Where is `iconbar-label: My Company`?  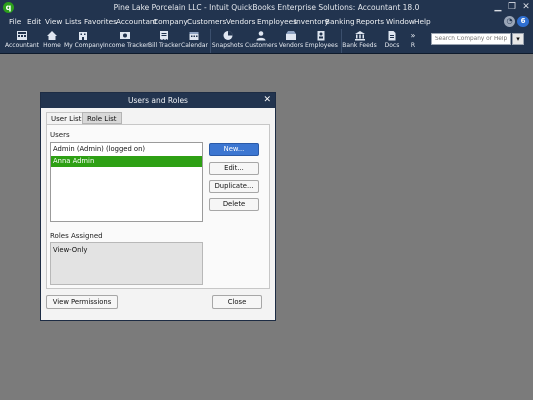 iconbar-label: My Company is located at coordinates (84, 45).